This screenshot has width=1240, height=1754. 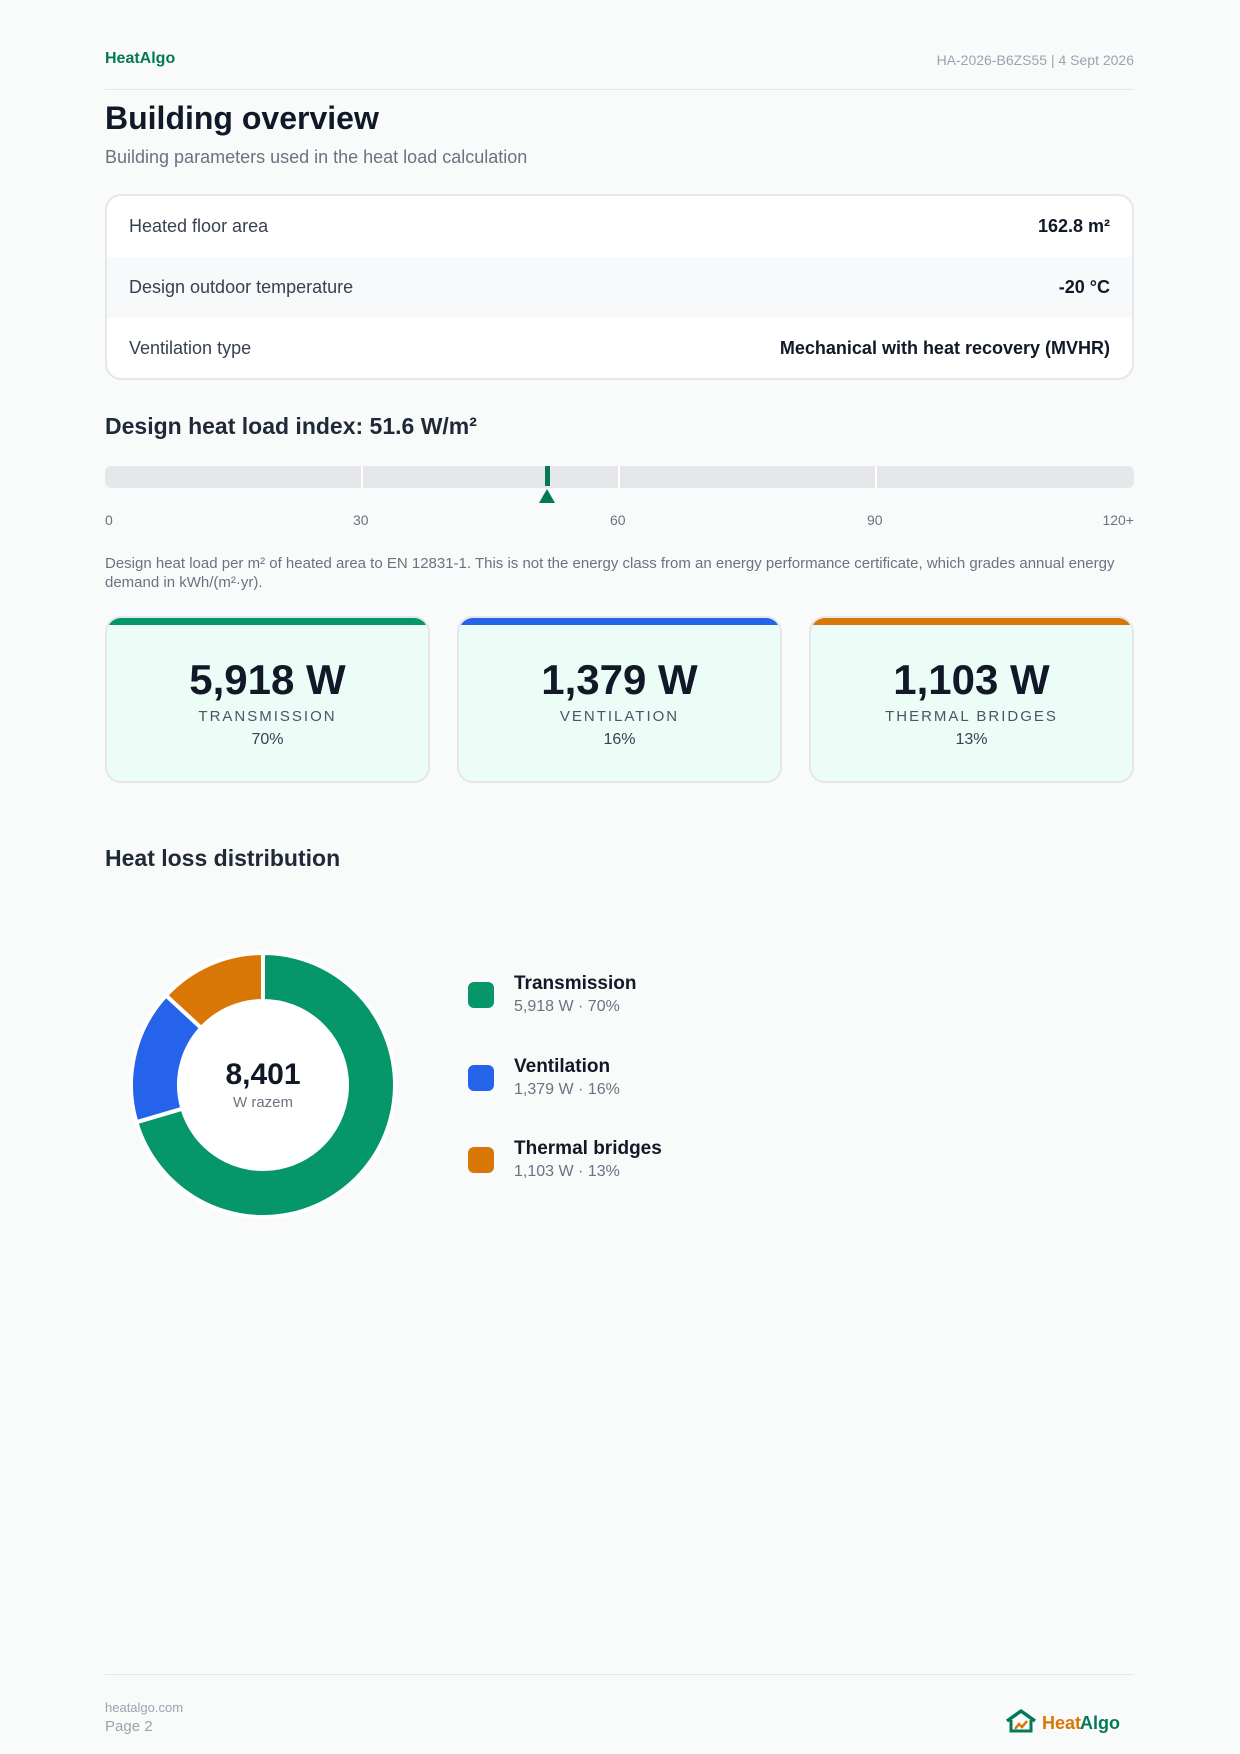 What do you see at coordinates (567, 1171) in the screenshot?
I see `legend-detail: 1,103 W · 13%` at bounding box center [567, 1171].